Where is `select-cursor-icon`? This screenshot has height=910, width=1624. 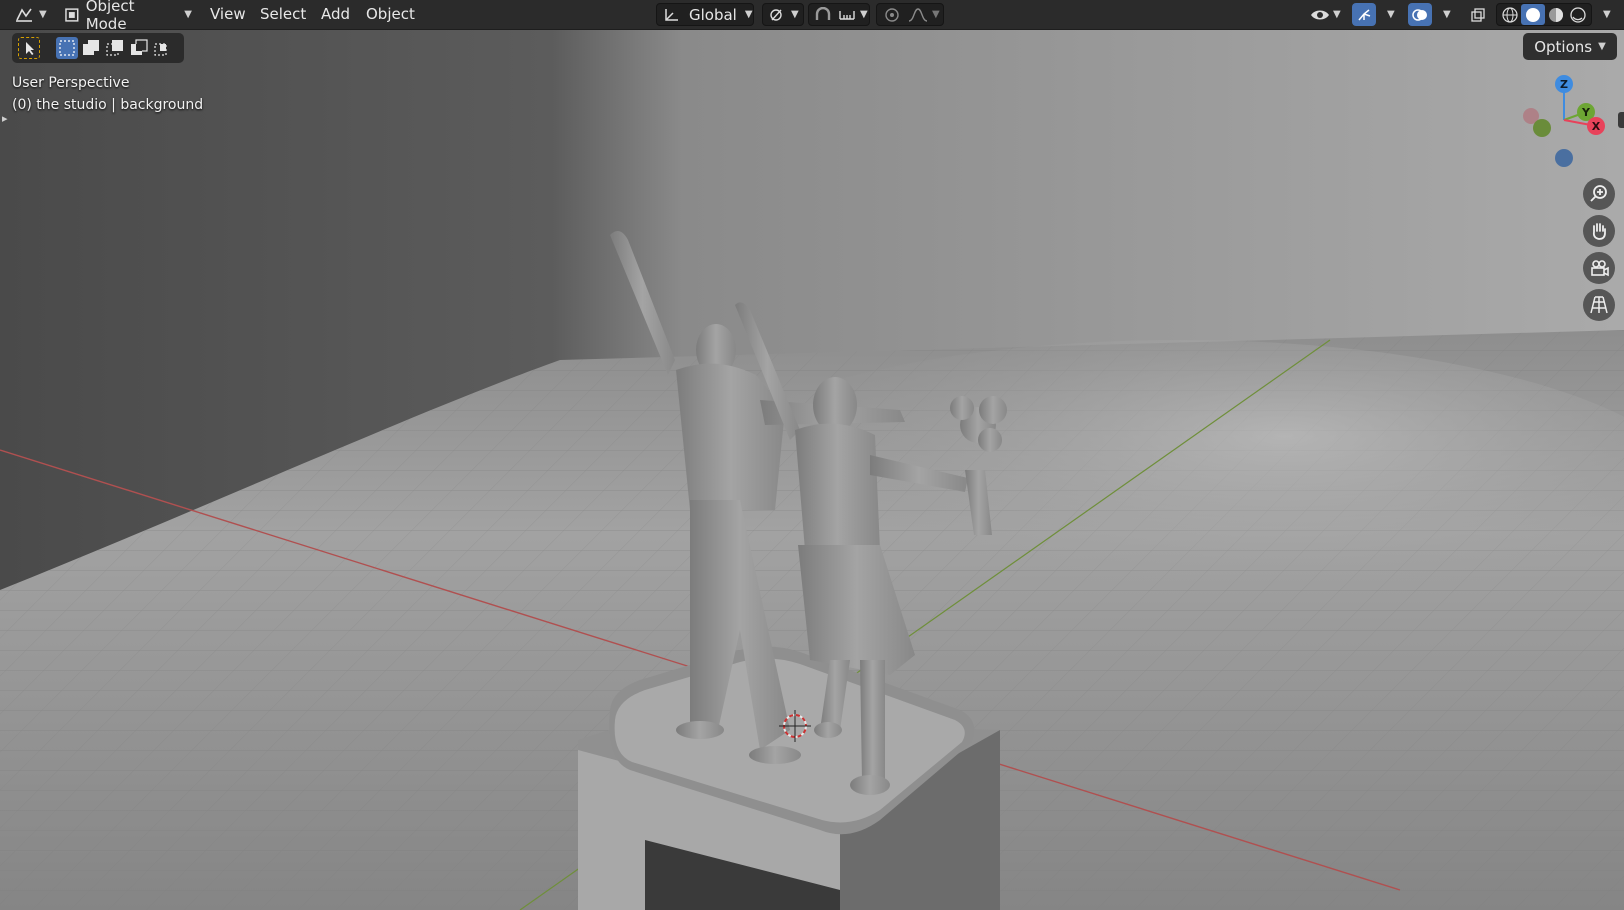
select-cursor-icon is located at coordinates (30, 48).